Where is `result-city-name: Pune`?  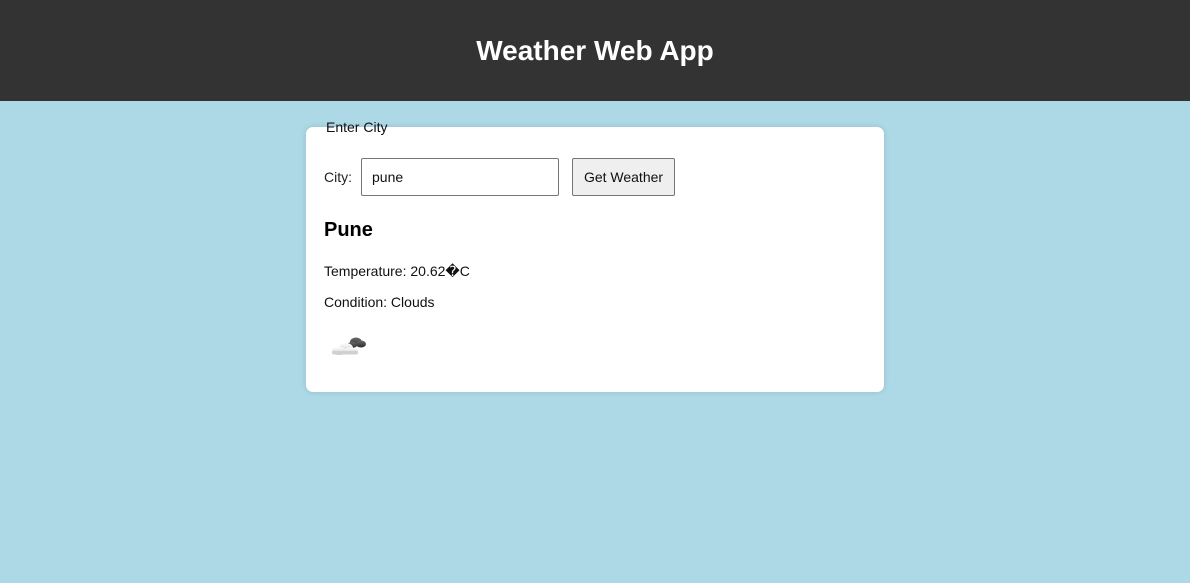
result-city-name: Pune is located at coordinates (348, 230).